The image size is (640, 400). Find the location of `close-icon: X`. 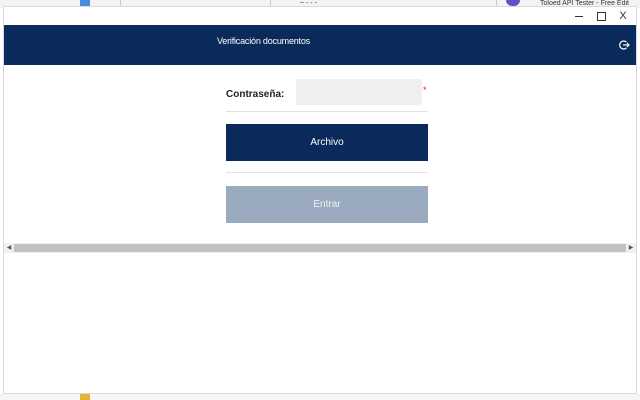

close-icon: X is located at coordinates (623, 16).